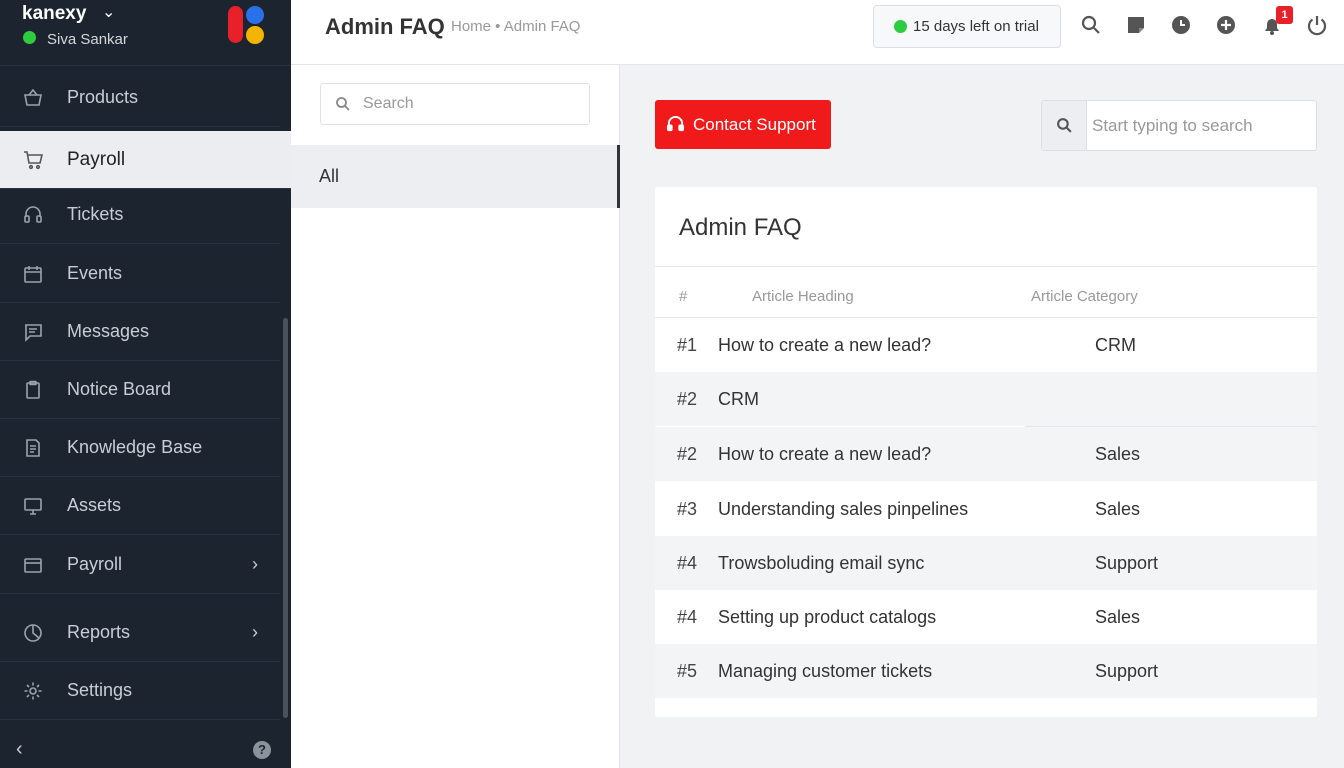 The height and width of the screenshot is (768, 1344). I want to click on chevron-down-icon: ⌄, so click(108, 12).